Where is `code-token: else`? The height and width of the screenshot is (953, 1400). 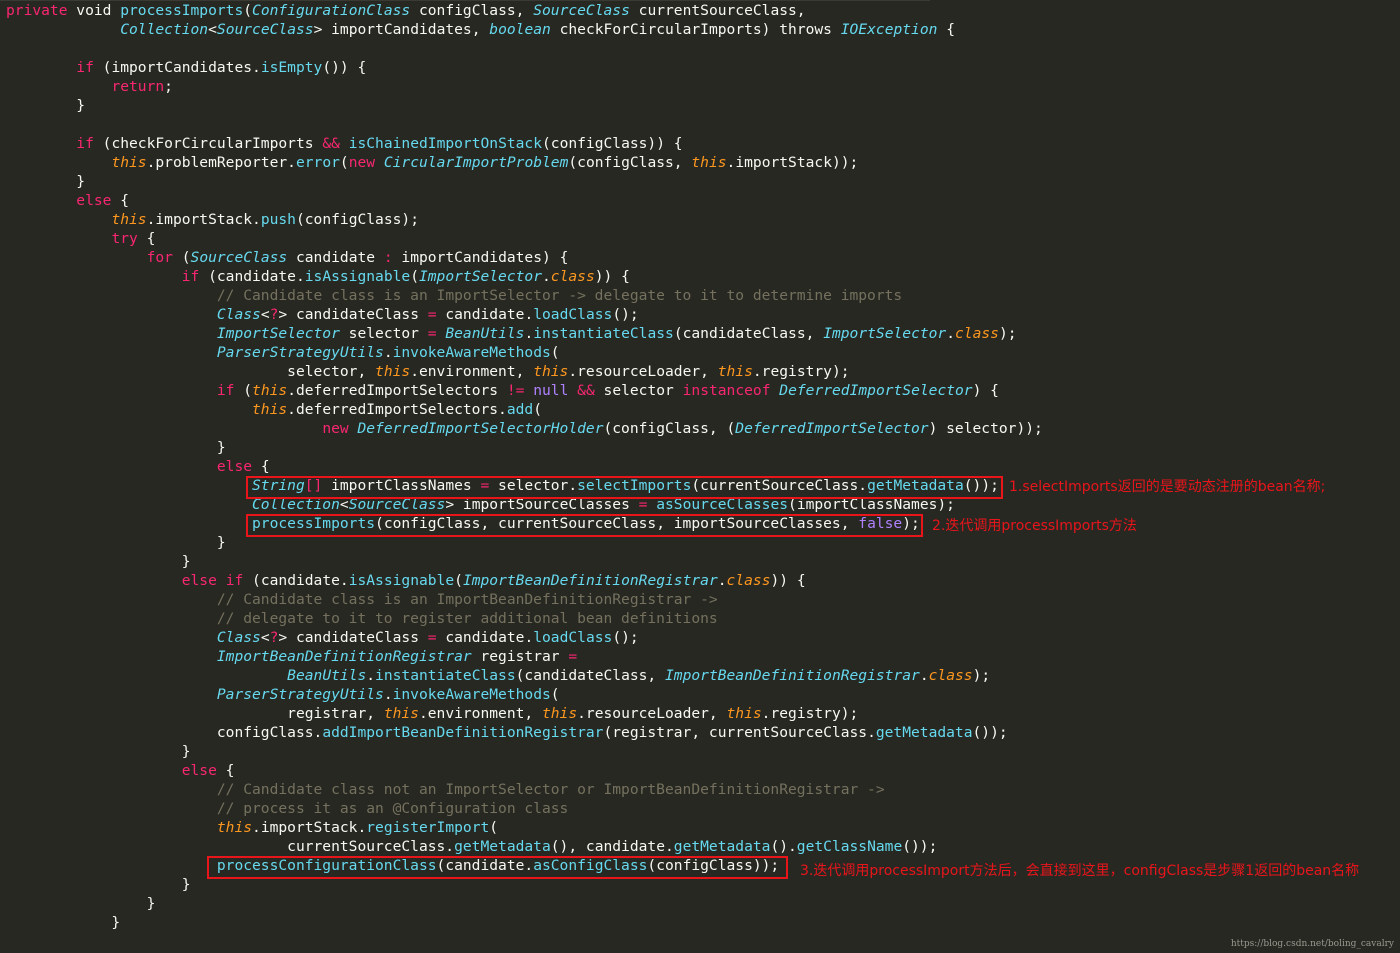 code-token: else is located at coordinates (199, 580).